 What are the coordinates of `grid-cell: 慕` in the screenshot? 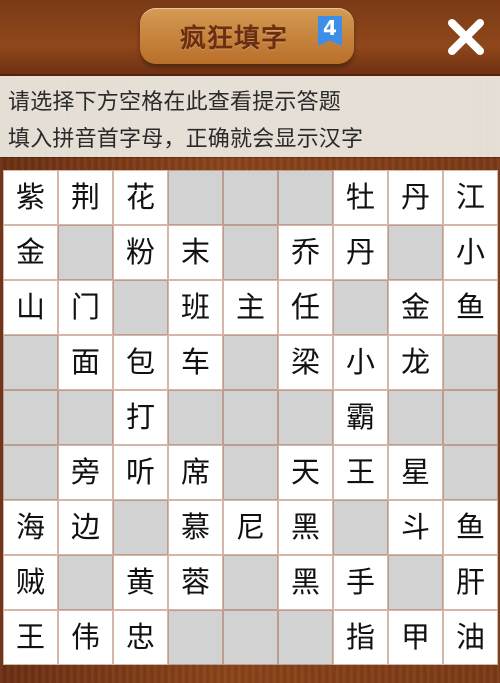 It's located at (195, 527).